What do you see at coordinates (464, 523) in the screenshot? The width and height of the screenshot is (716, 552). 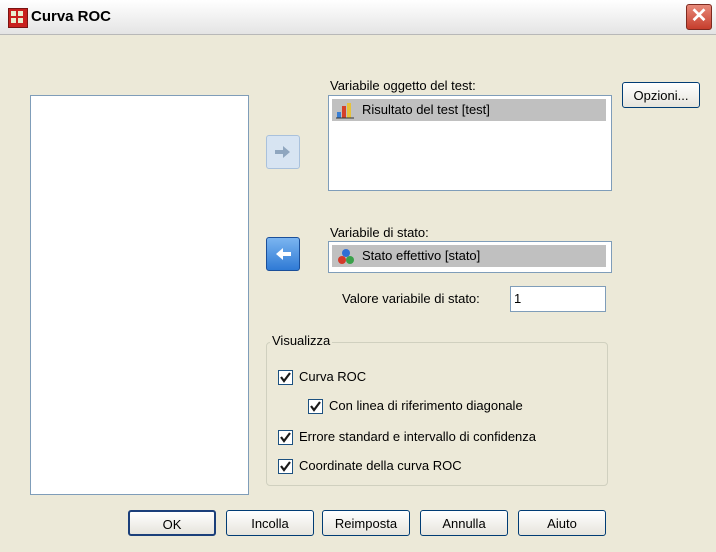 I see `cancel-button: Annulla` at bounding box center [464, 523].